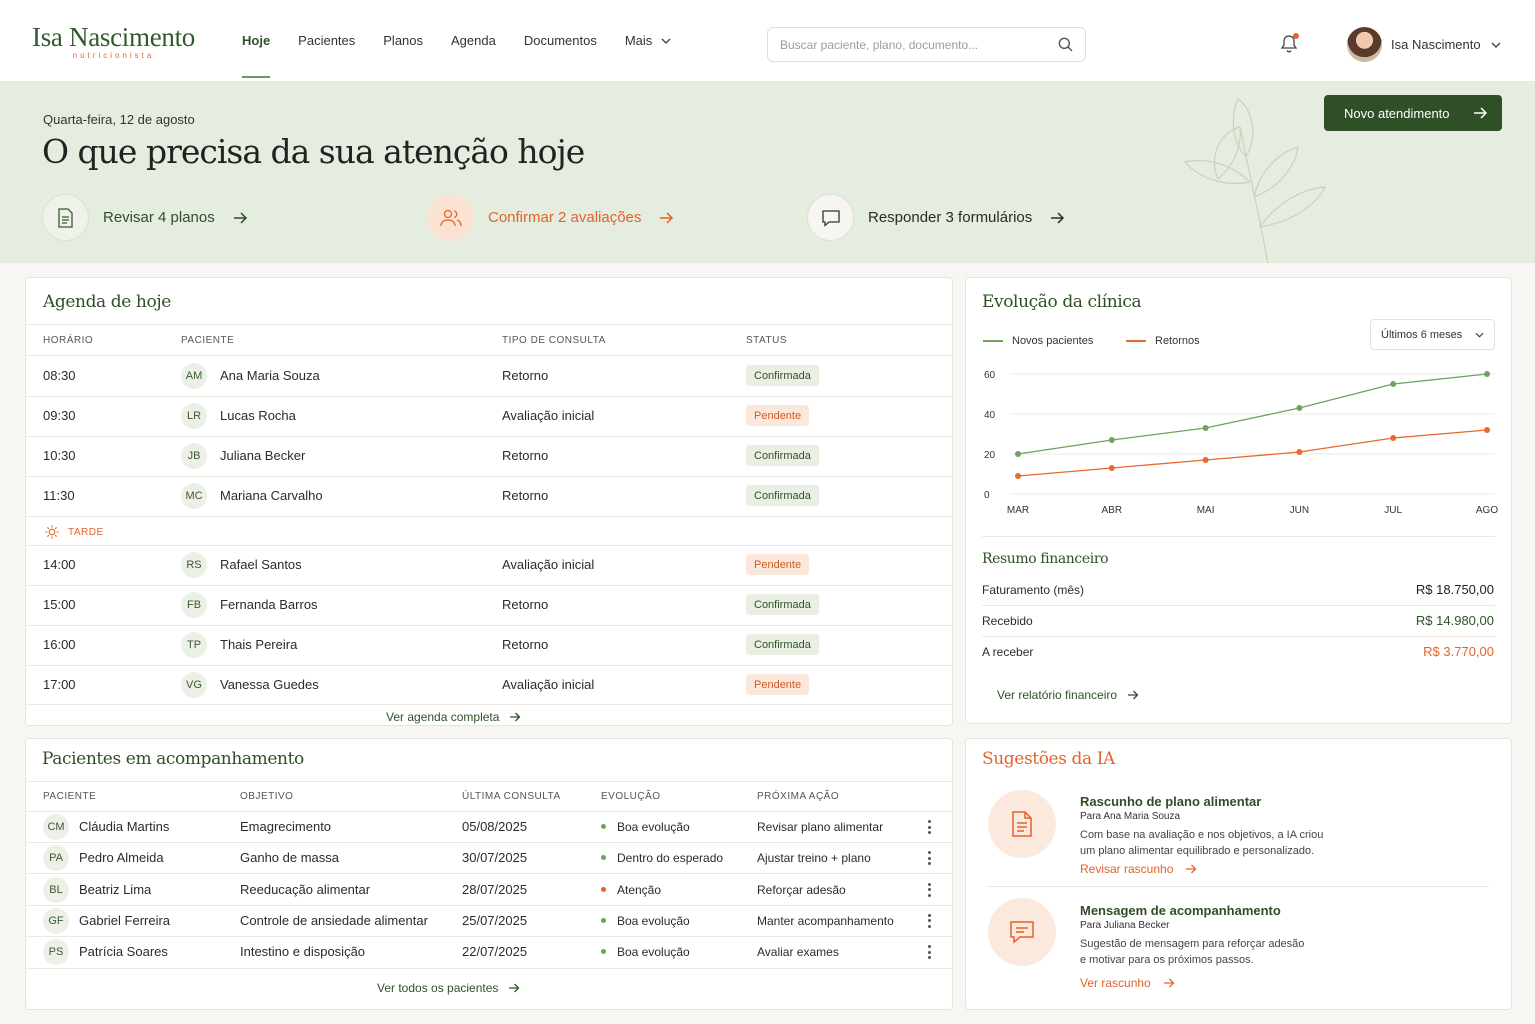  I want to click on notifications-button, so click(1289, 45).